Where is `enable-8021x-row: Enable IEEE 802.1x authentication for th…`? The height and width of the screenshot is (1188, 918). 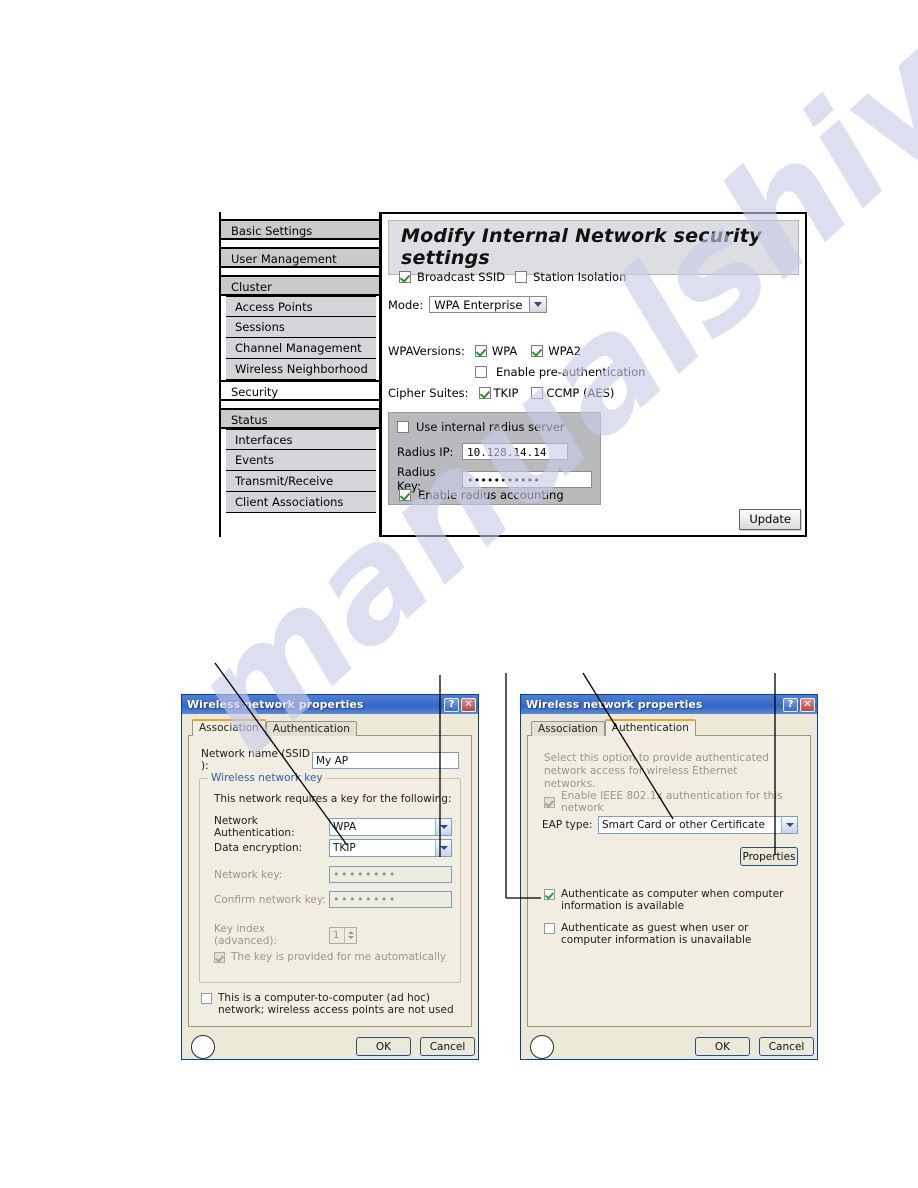
enable-8021x-row: Enable IEEE 802.1x authentication for th… is located at coordinates (677, 802).